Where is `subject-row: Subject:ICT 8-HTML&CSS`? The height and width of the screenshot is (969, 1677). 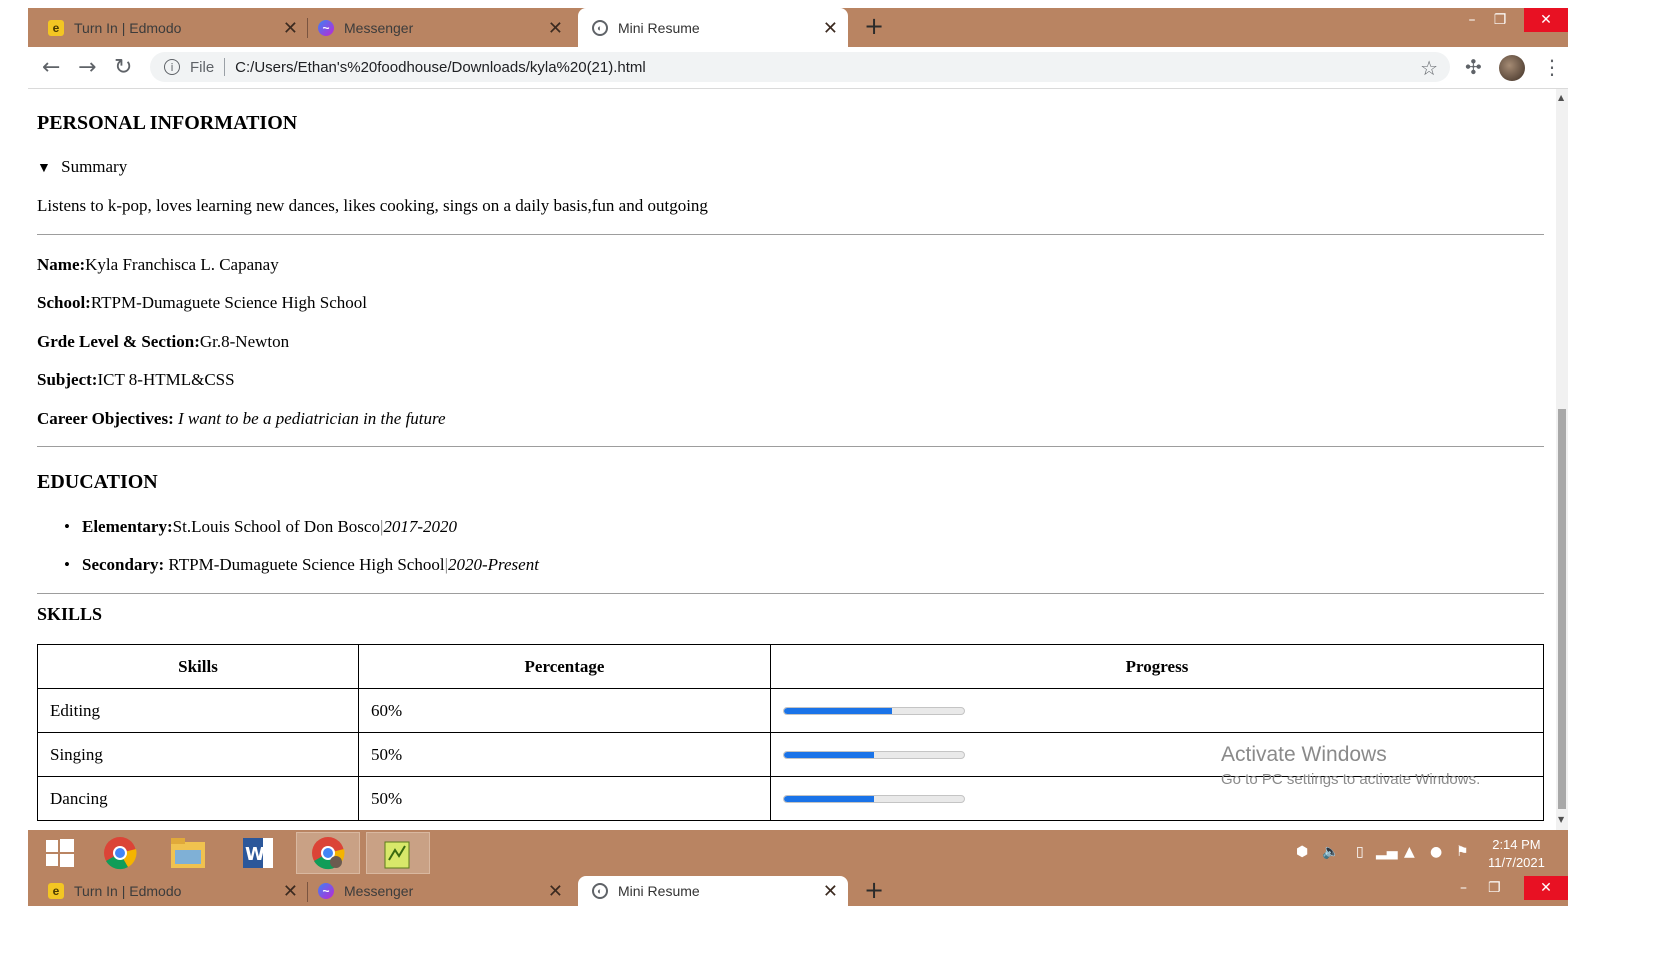
subject-row: Subject:ICT 8-HTML&CSS is located at coordinates (136, 380).